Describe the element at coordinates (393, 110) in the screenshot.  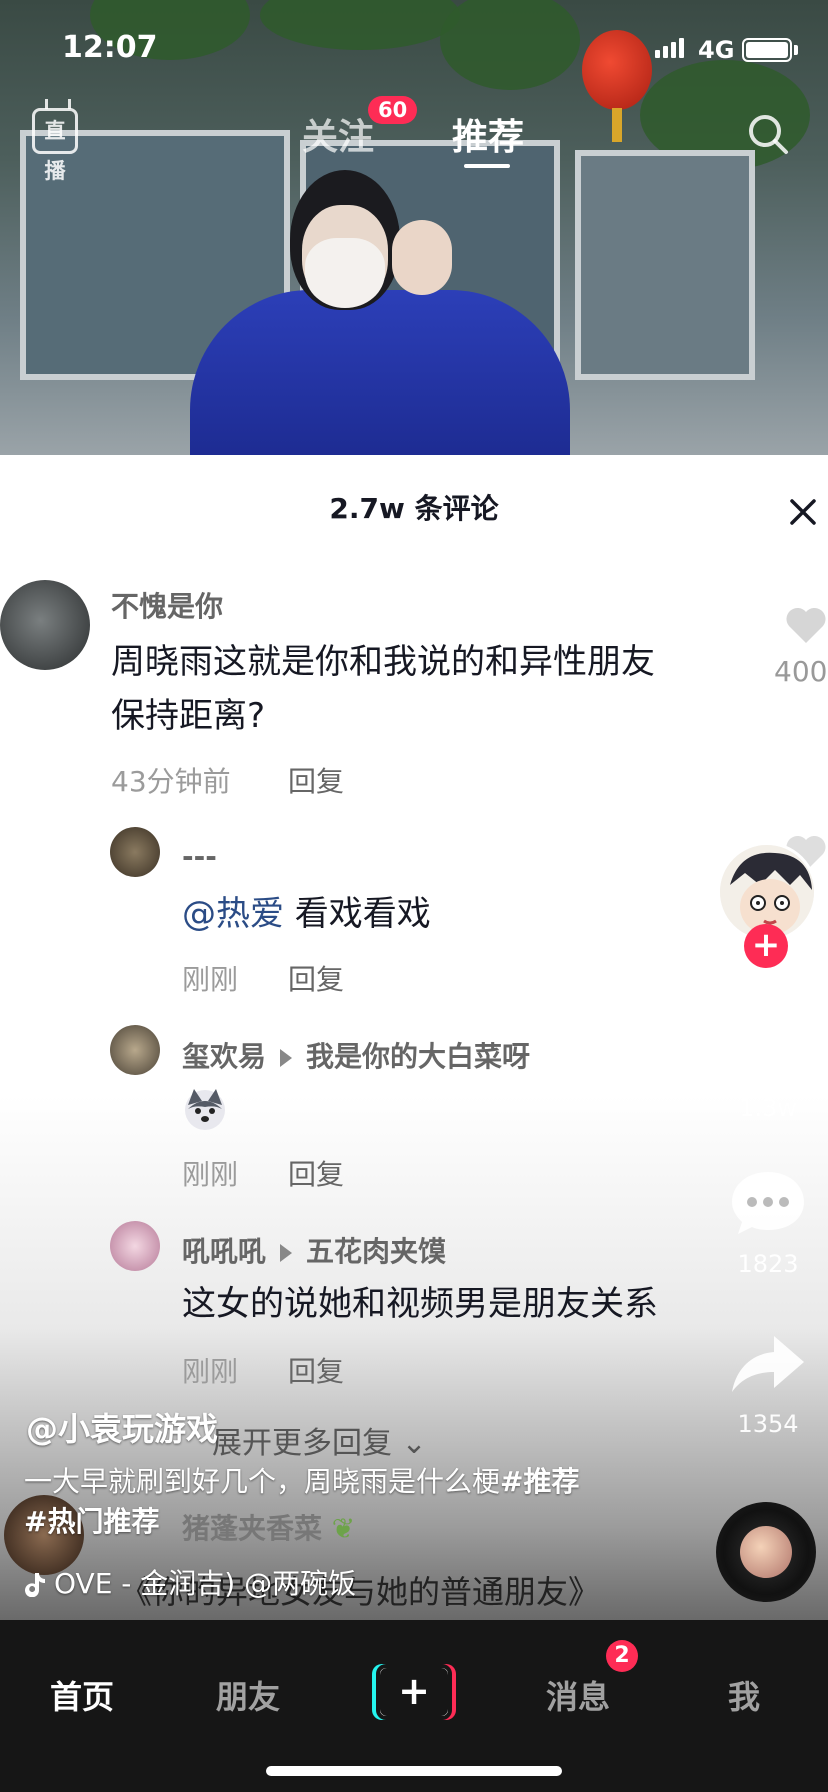
I see `following-count-badge: 60` at that location.